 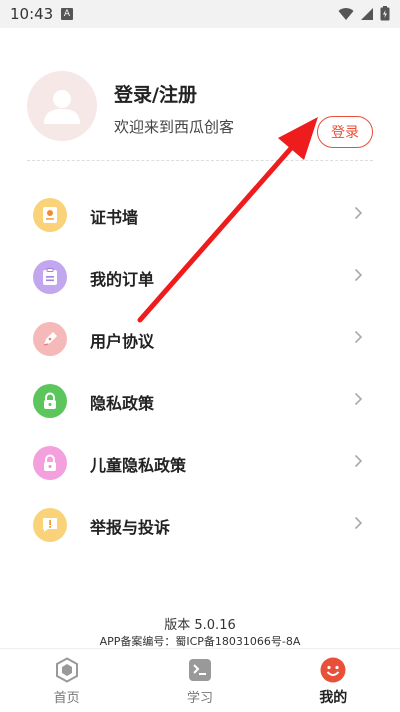 I want to click on tab-label: 学习, so click(x=199, y=698).